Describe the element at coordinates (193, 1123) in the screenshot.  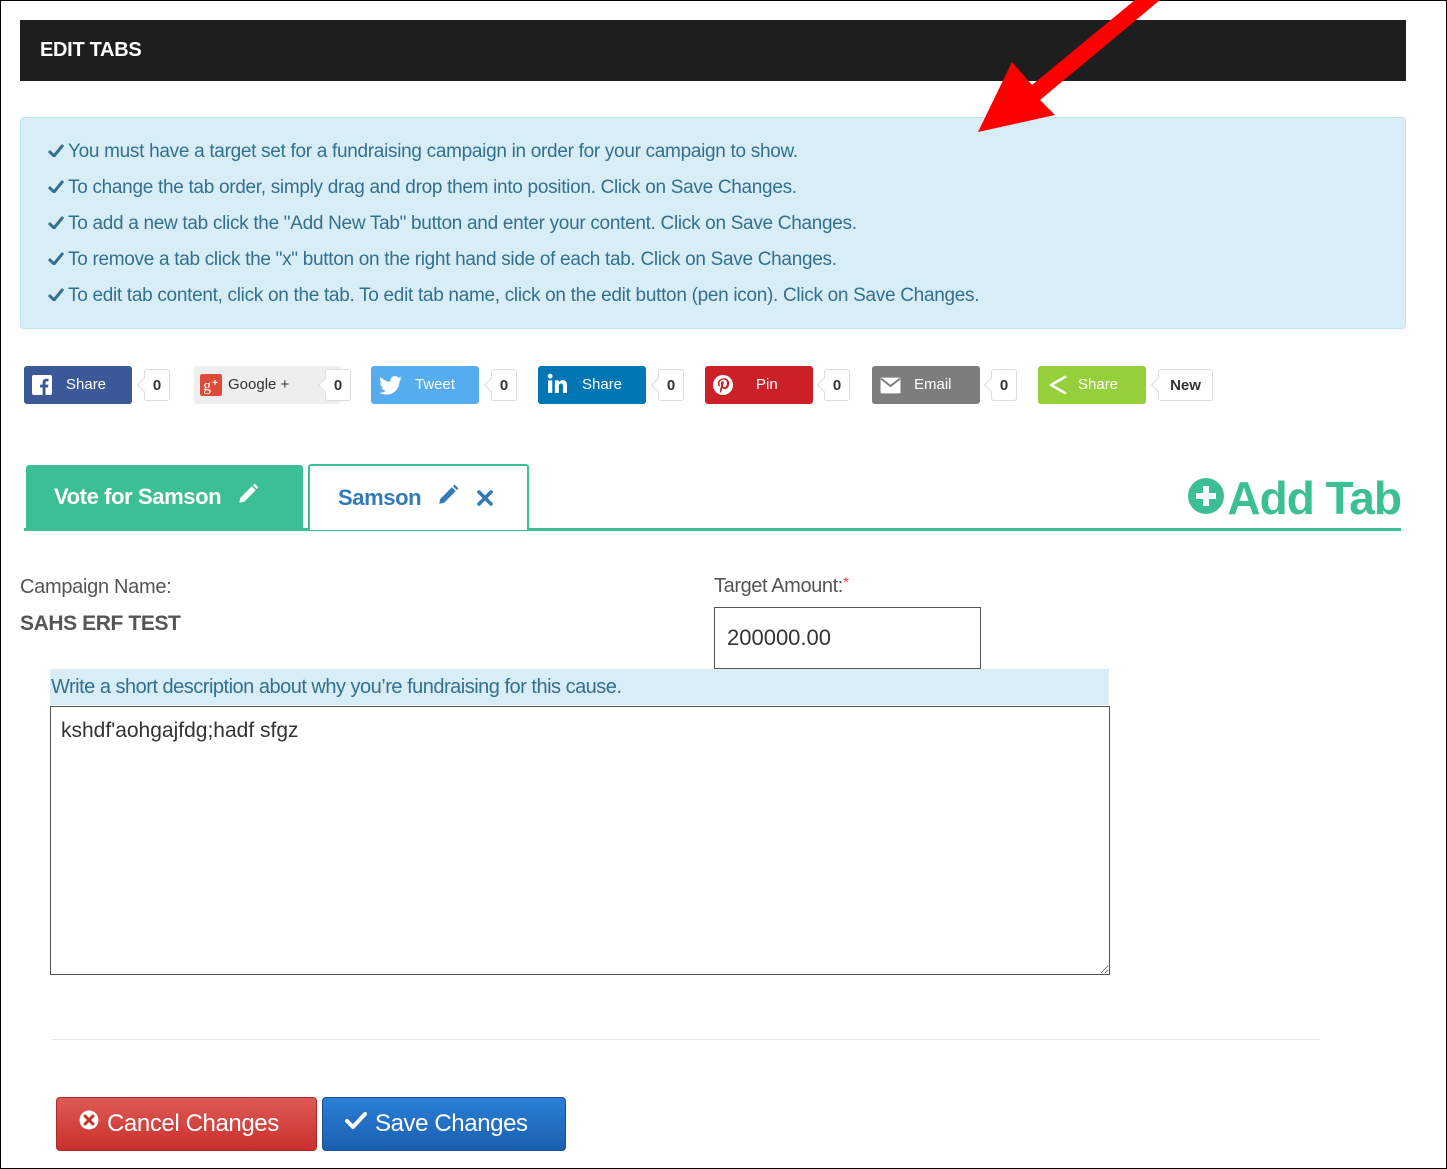
I see `cancel-changes-label: Cancel Changes` at that location.